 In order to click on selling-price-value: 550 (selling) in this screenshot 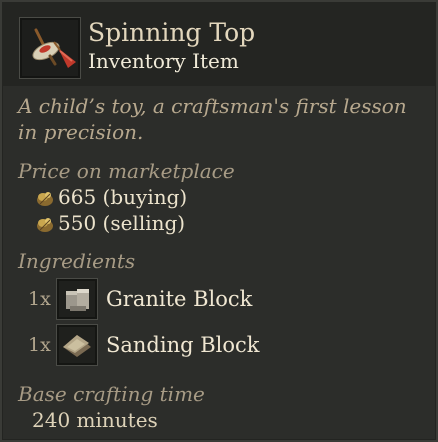, I will do `click(122, 223)`.